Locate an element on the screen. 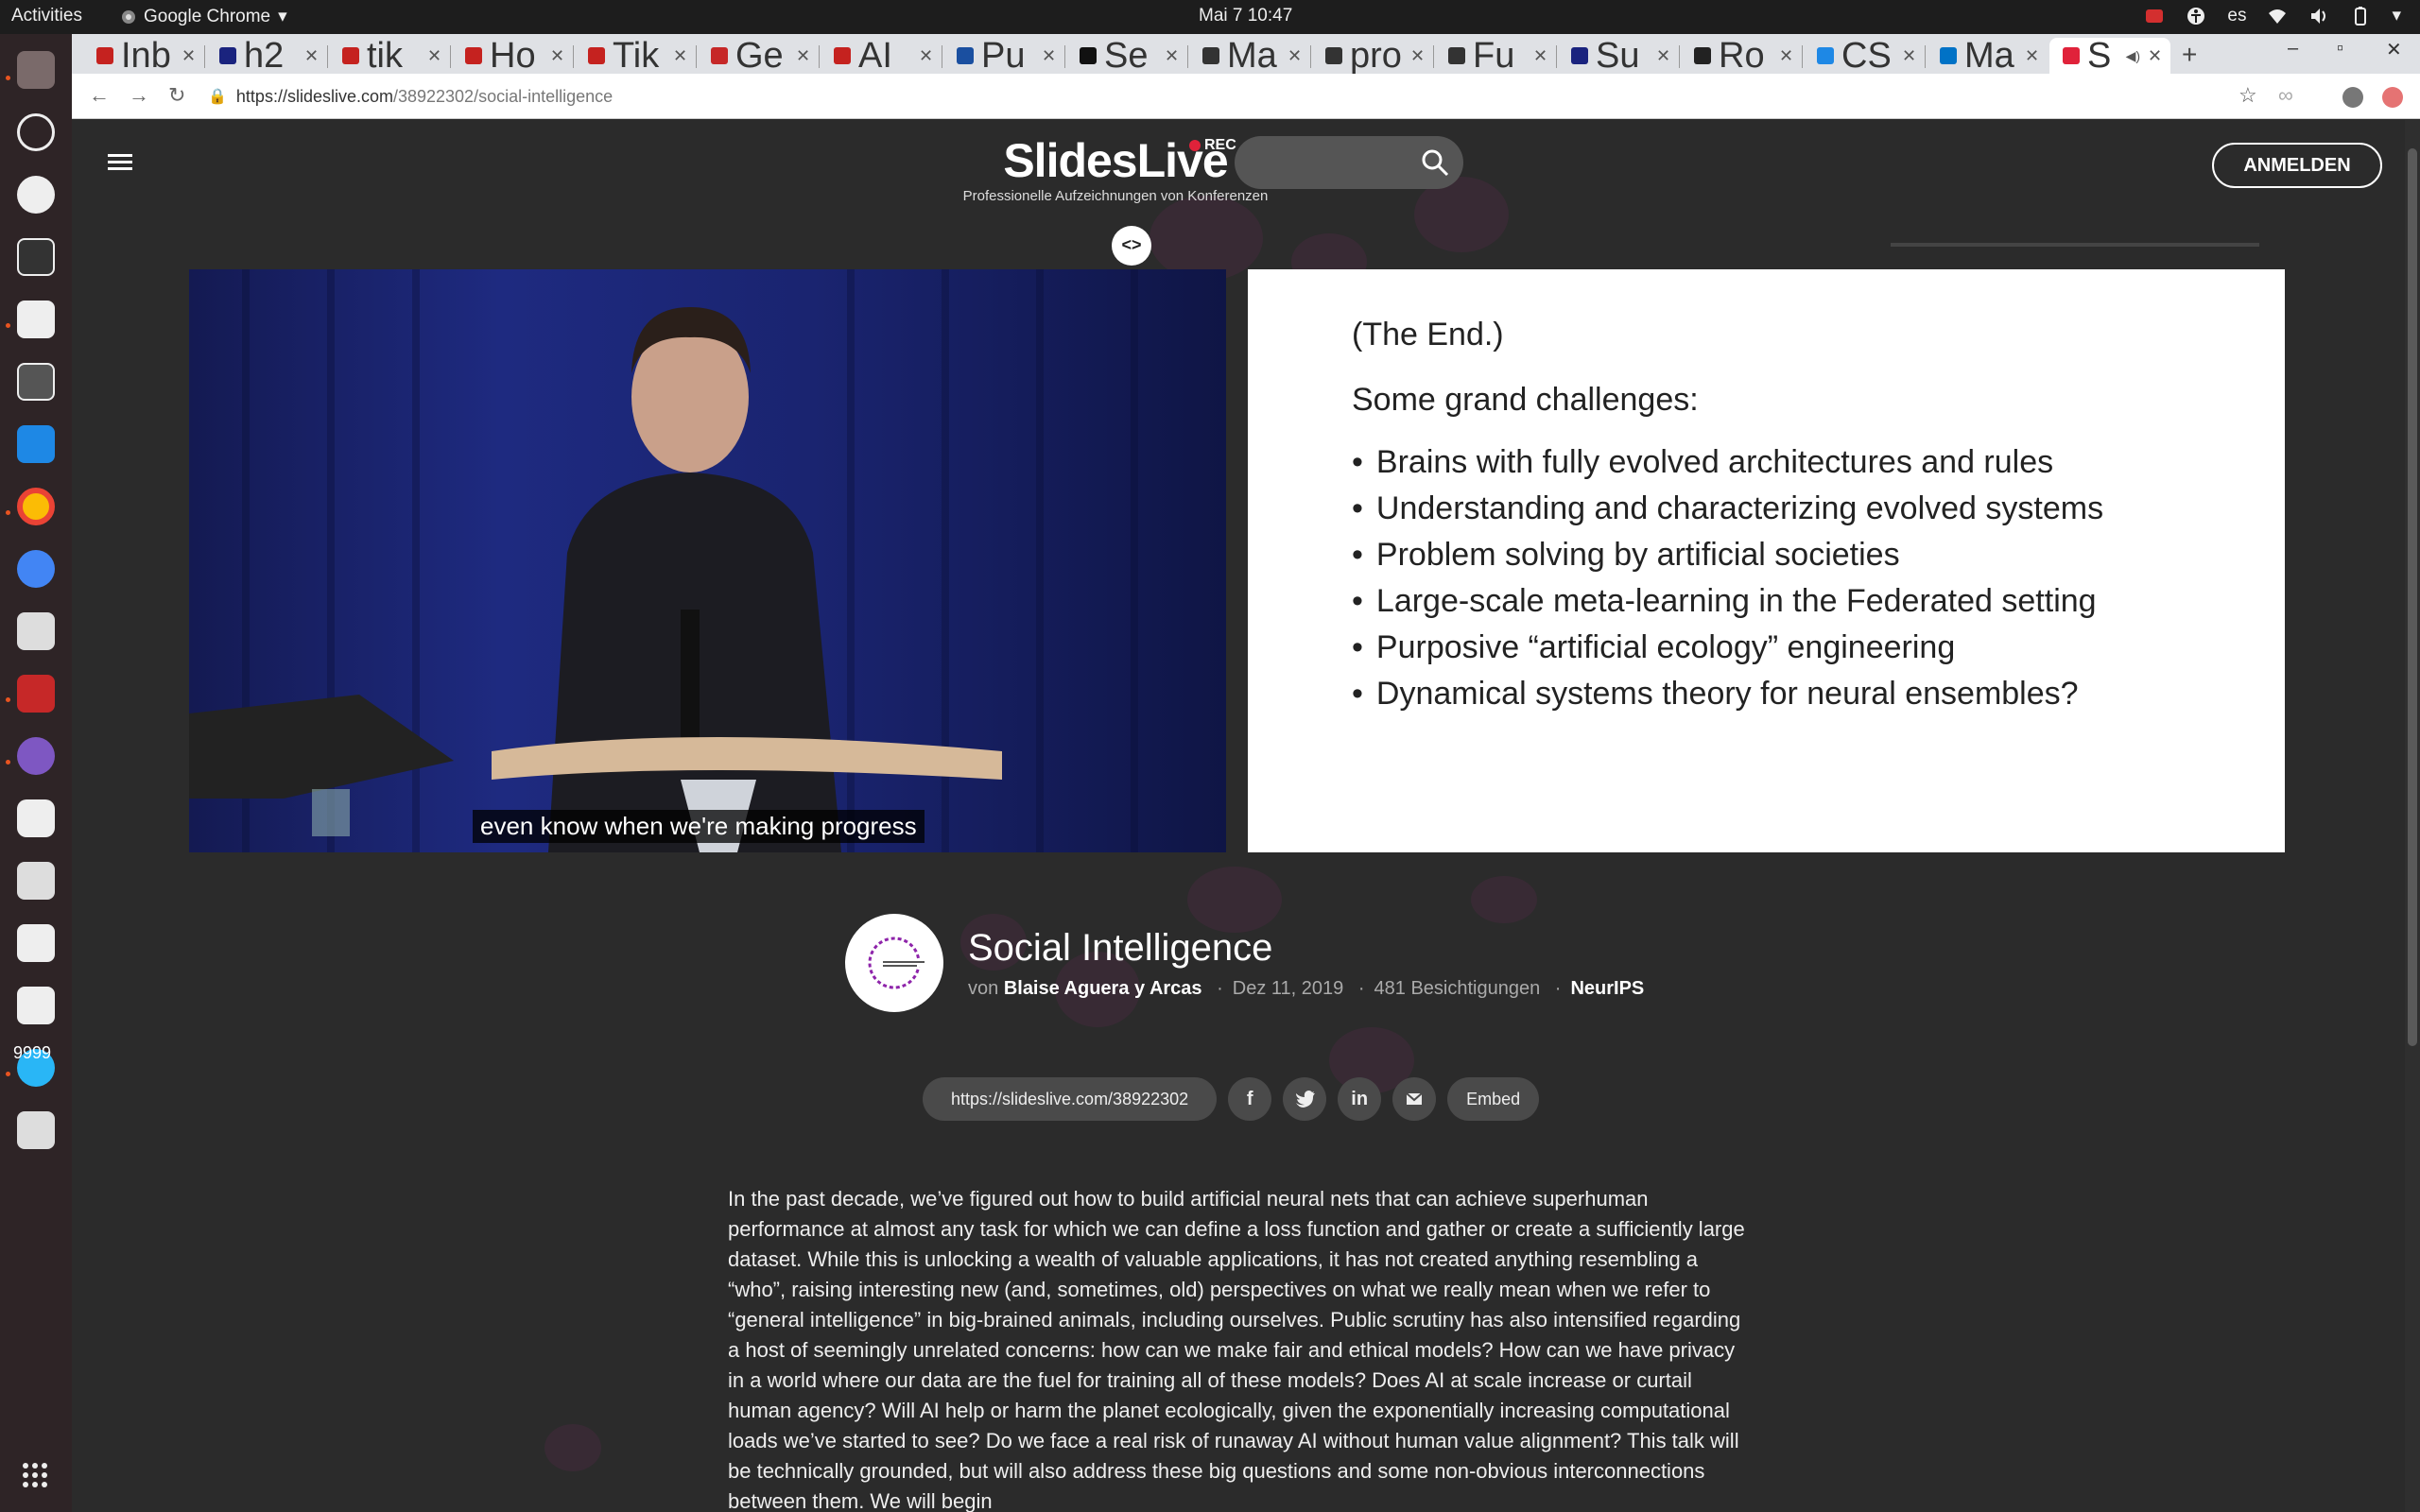 The height and width of the screenshot is (1512, 2420). maximize-button: ▫ is located at coordinates (2340, 49).